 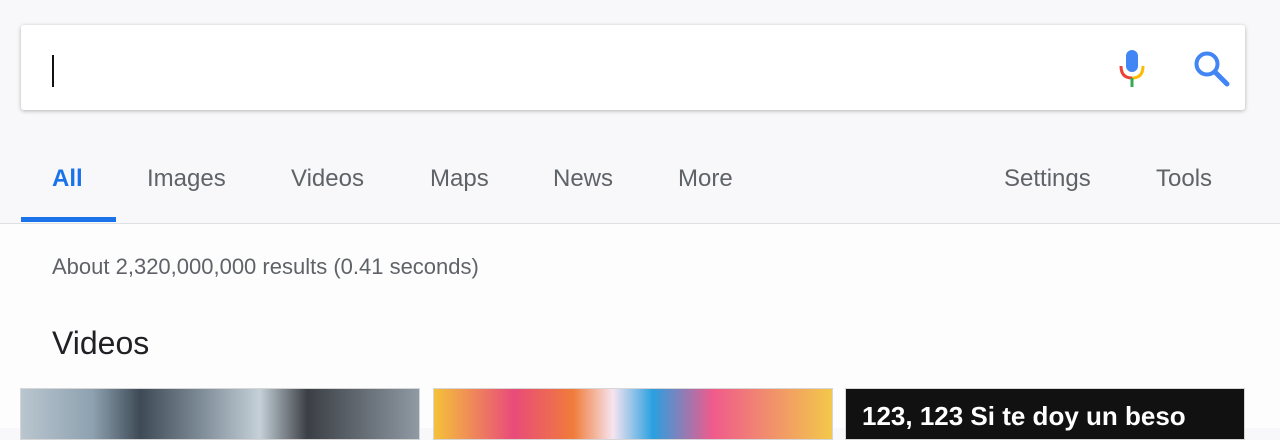 I want to click on tab-news: News, so click(x=583, y=179).